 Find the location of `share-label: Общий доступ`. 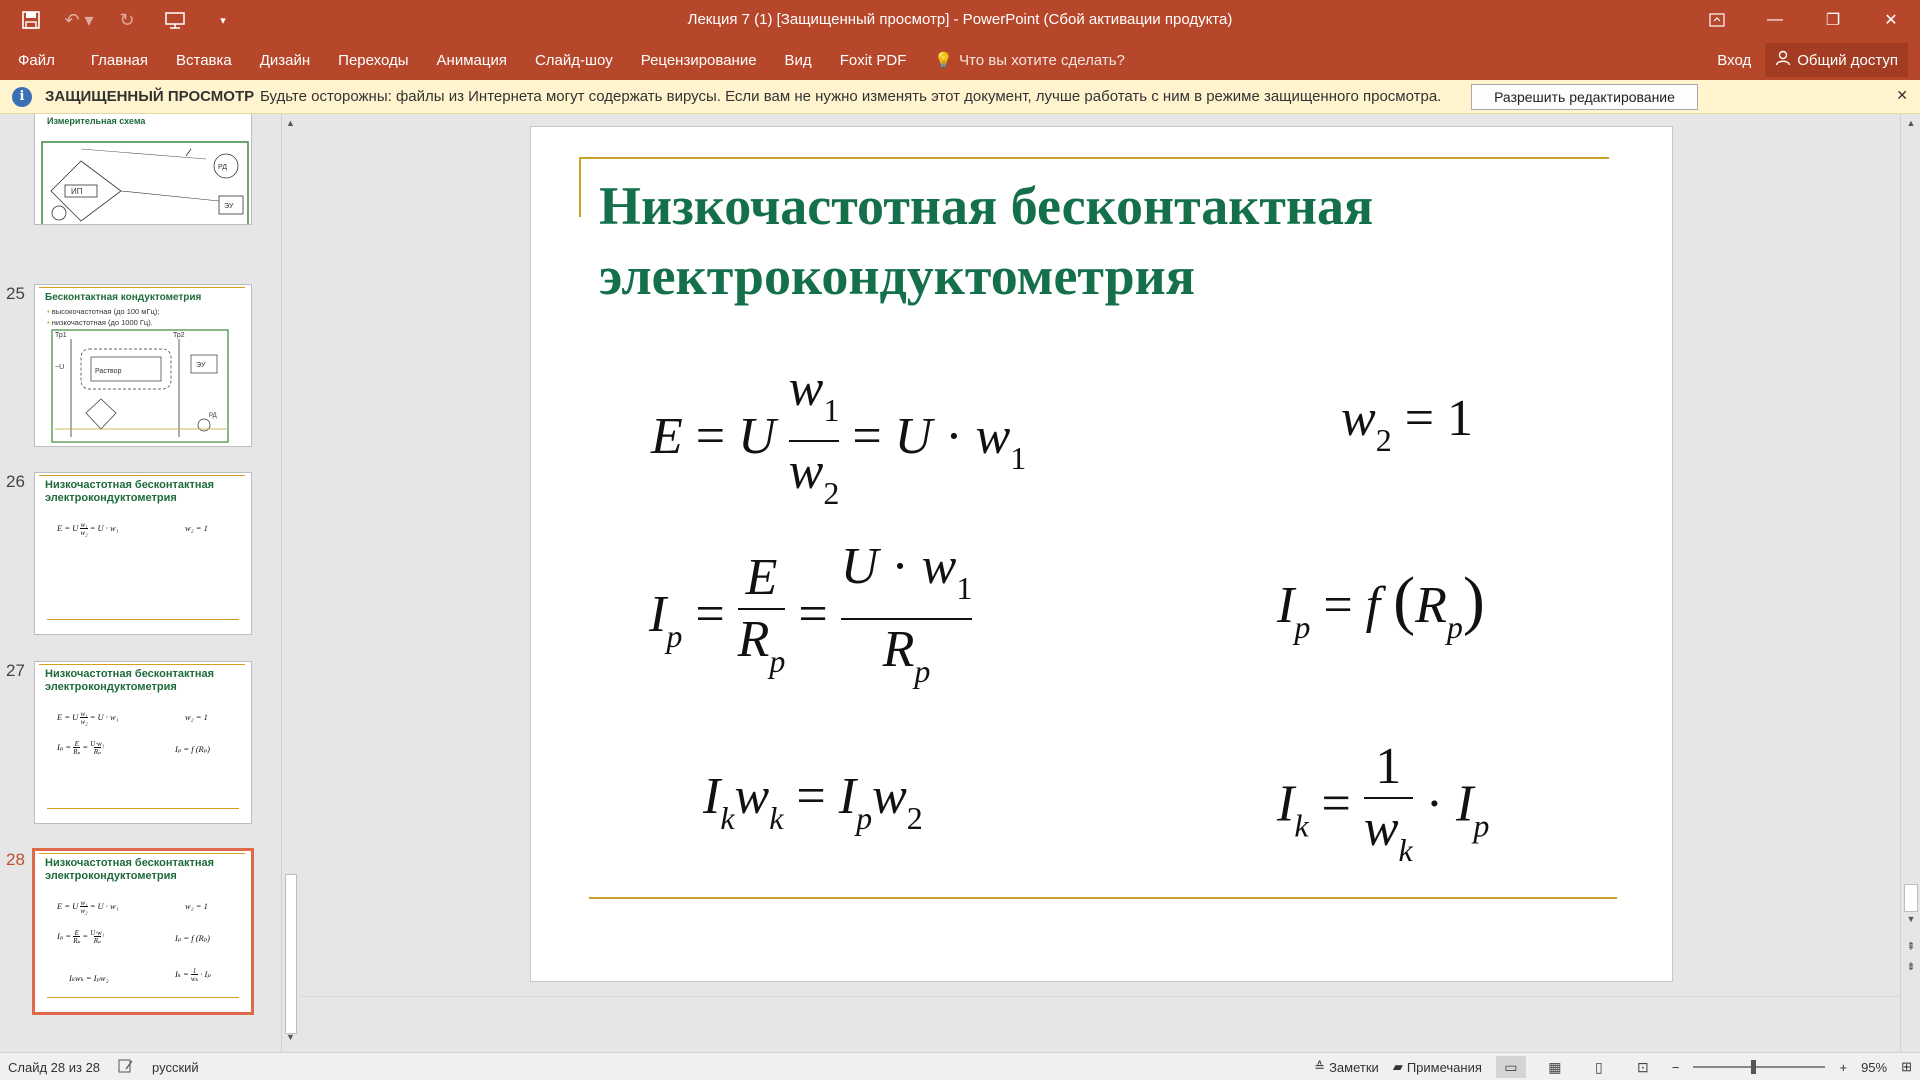

share-label: Общий доступ is located at coordinates (1847, 60).